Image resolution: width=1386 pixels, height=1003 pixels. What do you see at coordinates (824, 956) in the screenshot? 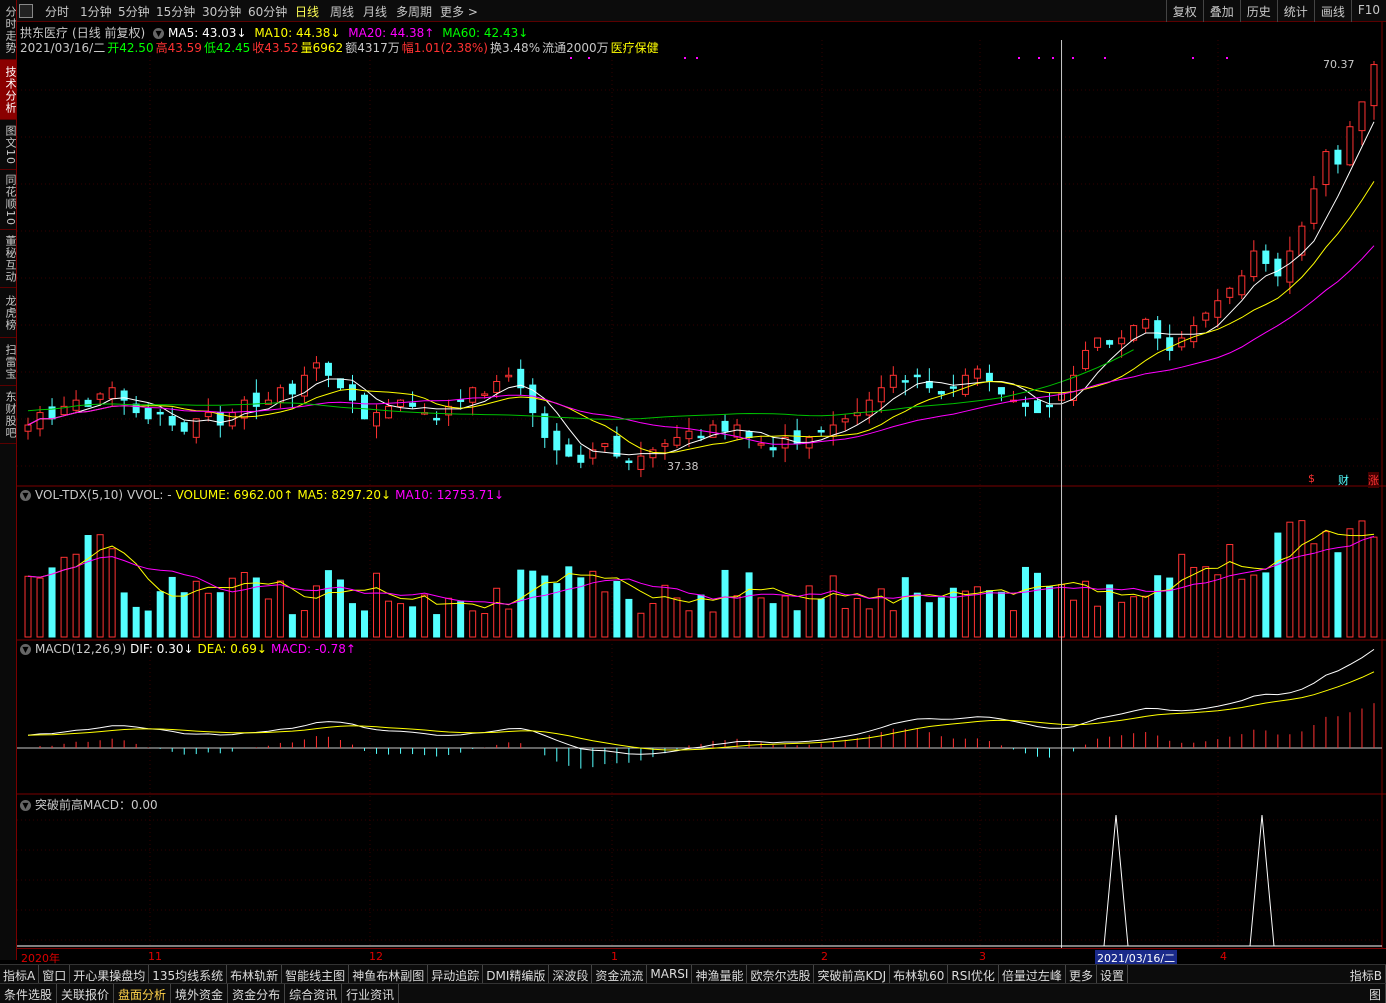
I see `time-label-2: 2` at bounding box center [824, 956].